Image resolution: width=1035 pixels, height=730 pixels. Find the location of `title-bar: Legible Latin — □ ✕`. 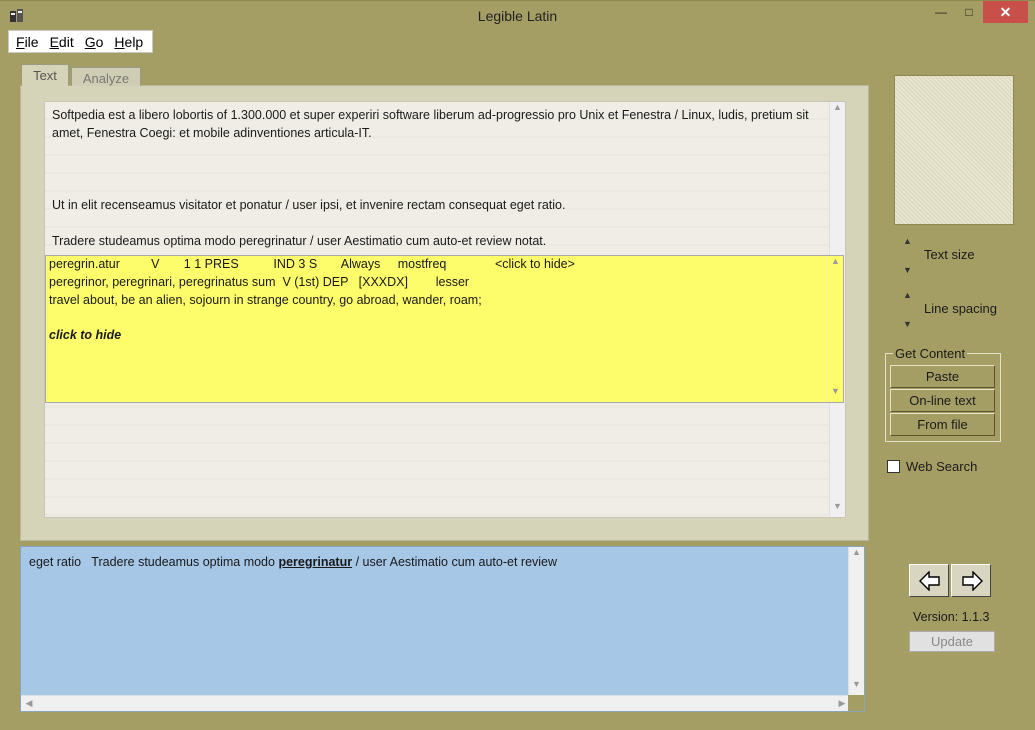

title-bar: Legible Latin — □ ✕ is located at coordinates (517, 15).